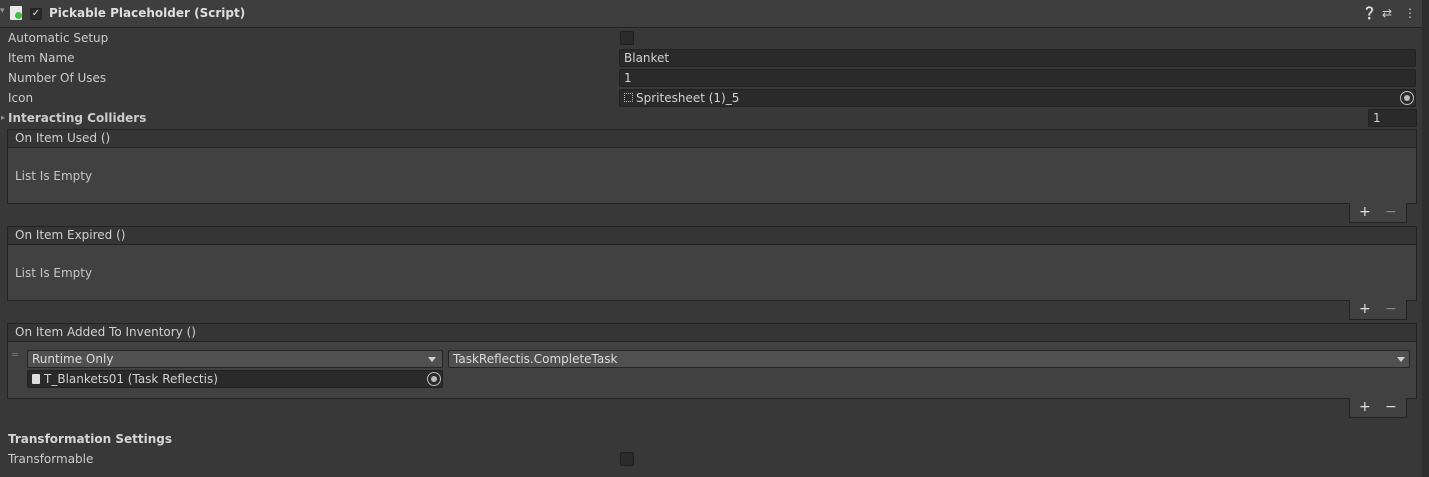  Describe the element at coordinates (77, 118) in the screenshot. I see `interacting-colliders-label: Interacting Colliders` at that location.